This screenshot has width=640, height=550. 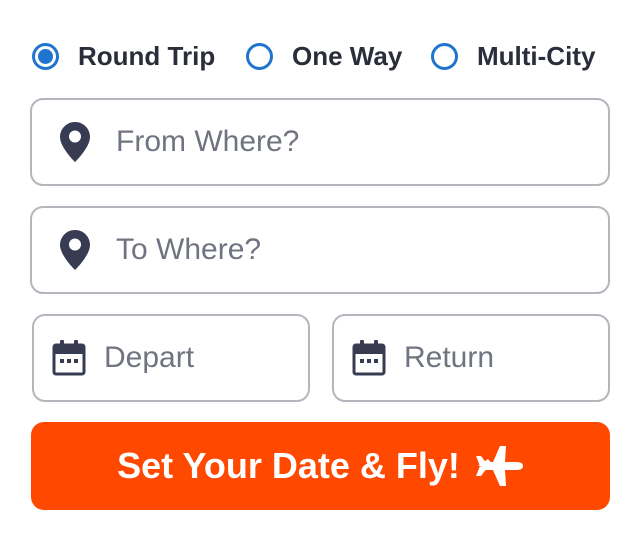 I want to click on to-field, so click(x=320, y=250).